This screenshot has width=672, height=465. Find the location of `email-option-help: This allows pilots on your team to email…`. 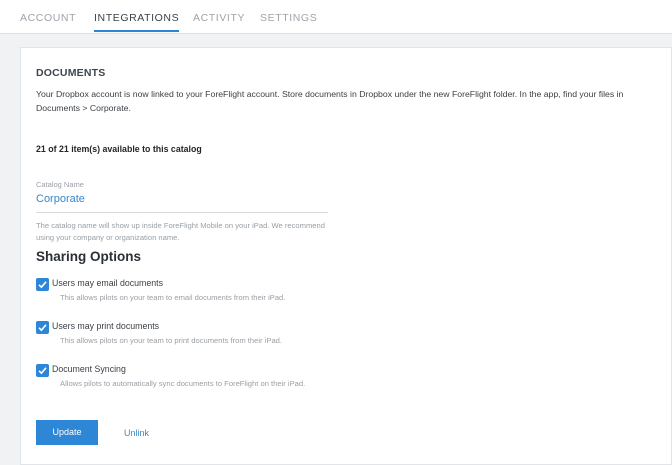

email-option-help: This allows pilots on your team to email… is located at coordinates (173, 297).